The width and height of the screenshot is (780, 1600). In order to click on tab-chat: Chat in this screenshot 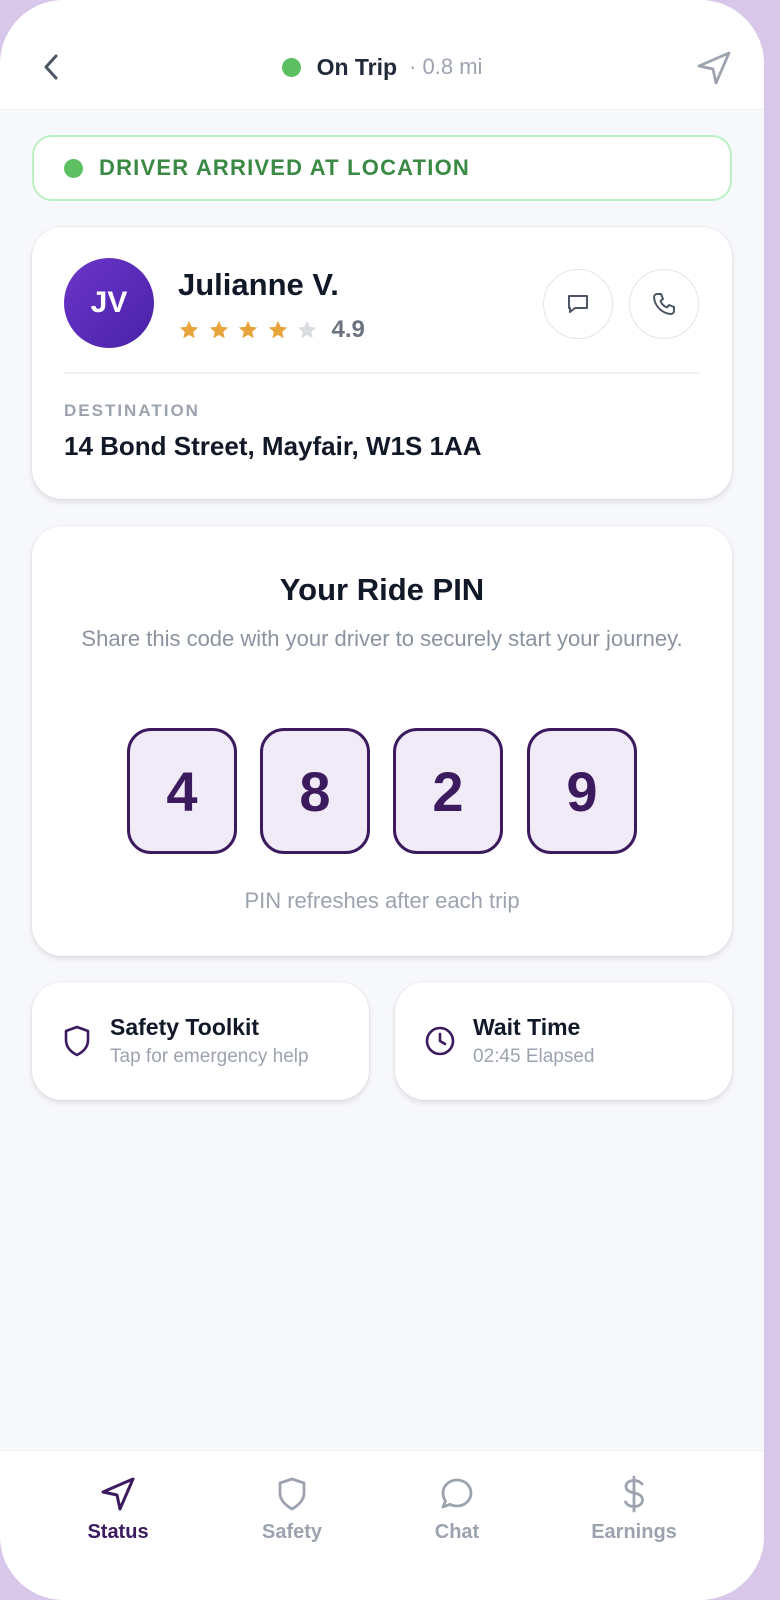, I will do `click(457, 1515)`.